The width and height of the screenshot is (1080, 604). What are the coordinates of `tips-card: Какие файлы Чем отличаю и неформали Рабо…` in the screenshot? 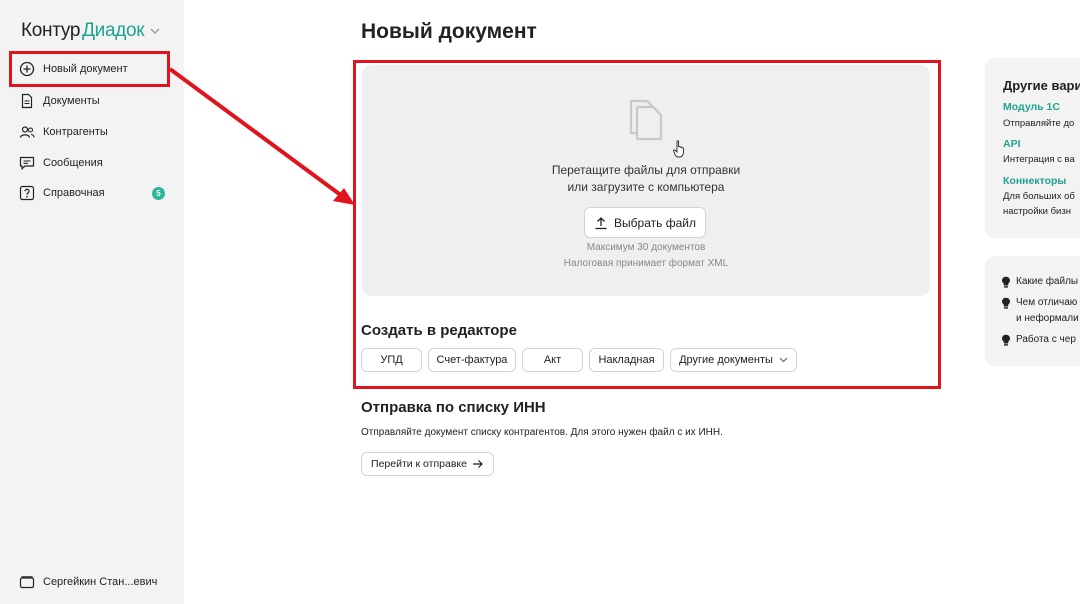 It's located at (1032, 311).